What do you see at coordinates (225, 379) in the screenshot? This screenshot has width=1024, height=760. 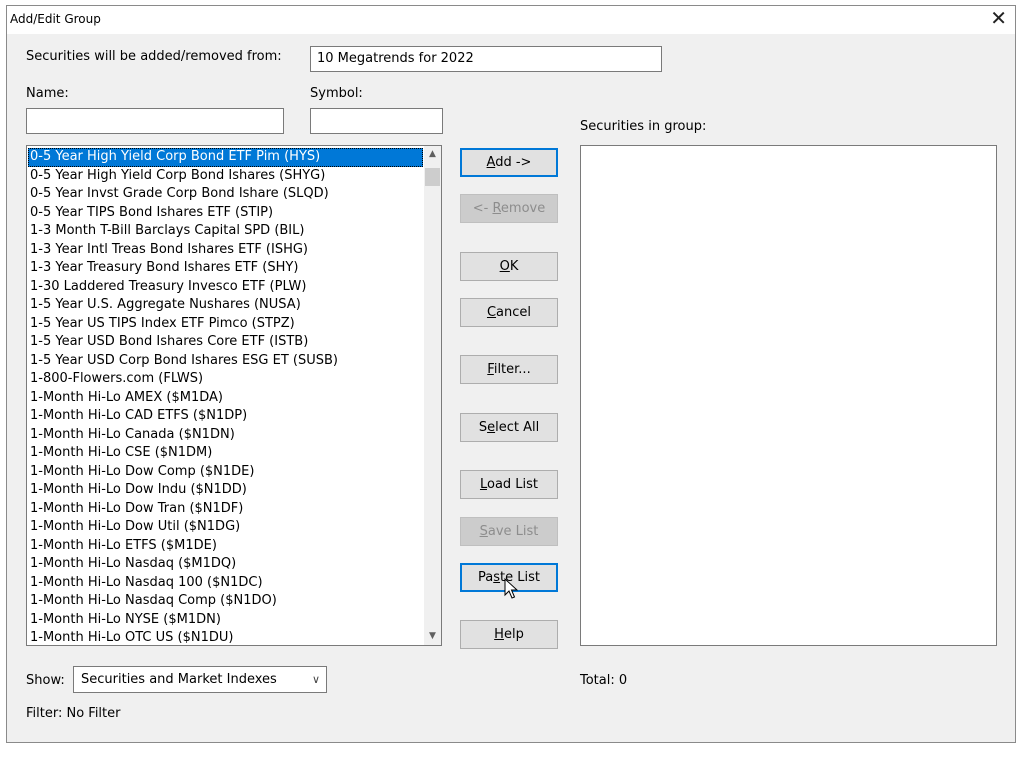 I see `list-item: 1-800-Flowers.com (FLWS)` at bounding box center [225, 379].